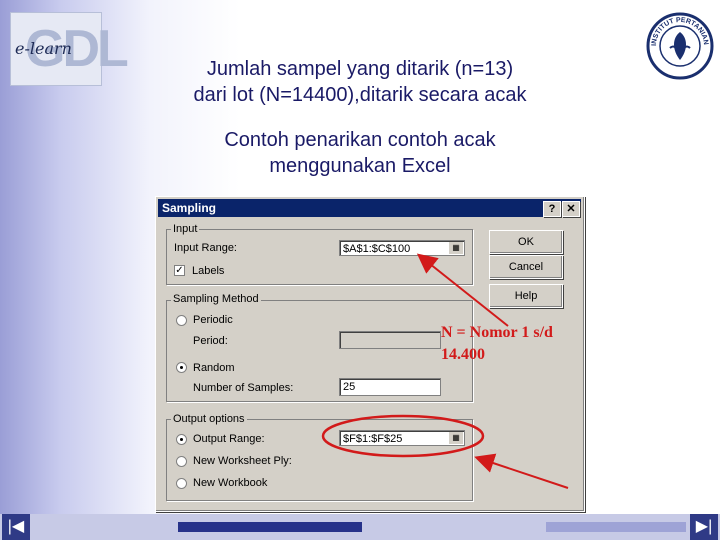 The width and height of the screenshot is (720, 540). What do you see at coordinates (16, 527) in the screenshot?
I see `first-slide-icon: |◀` at bounding box center [16, 527].